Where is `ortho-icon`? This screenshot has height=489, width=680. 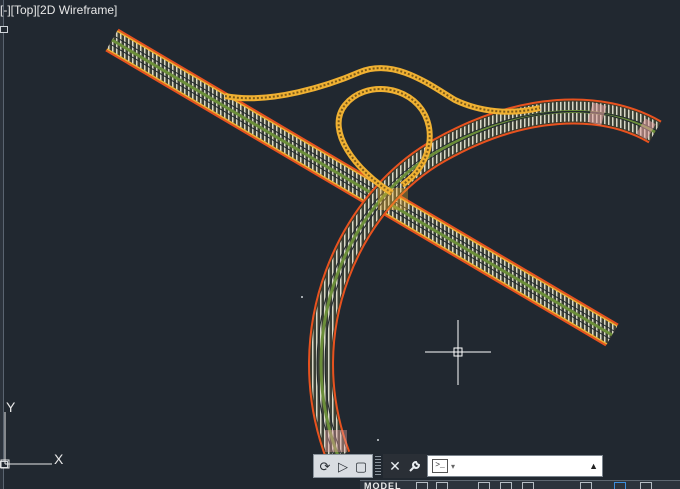
ortho-icon is located at coordinates (484, 485).